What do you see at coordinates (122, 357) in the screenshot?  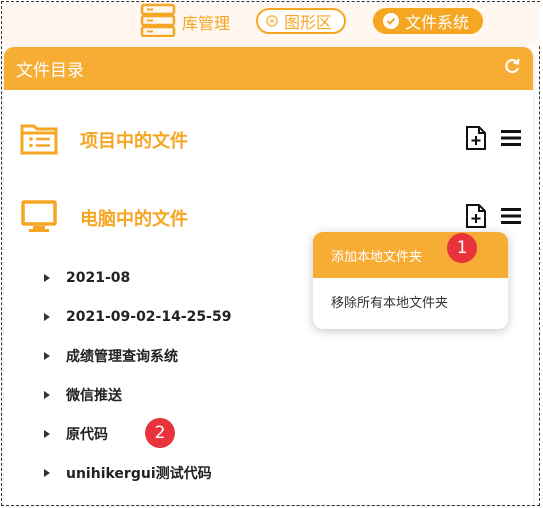 I see `tree-item-label: 成绩管理查询系统` at bounding box center [122, 357].